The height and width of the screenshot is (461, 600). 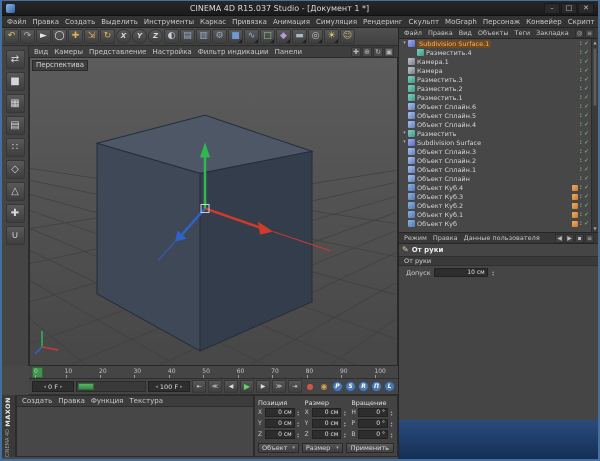 What do you see at coordinates (171, 36) in the screenshot?
I see `coord-system-icon: ◐` at bounding box center [171, 36].